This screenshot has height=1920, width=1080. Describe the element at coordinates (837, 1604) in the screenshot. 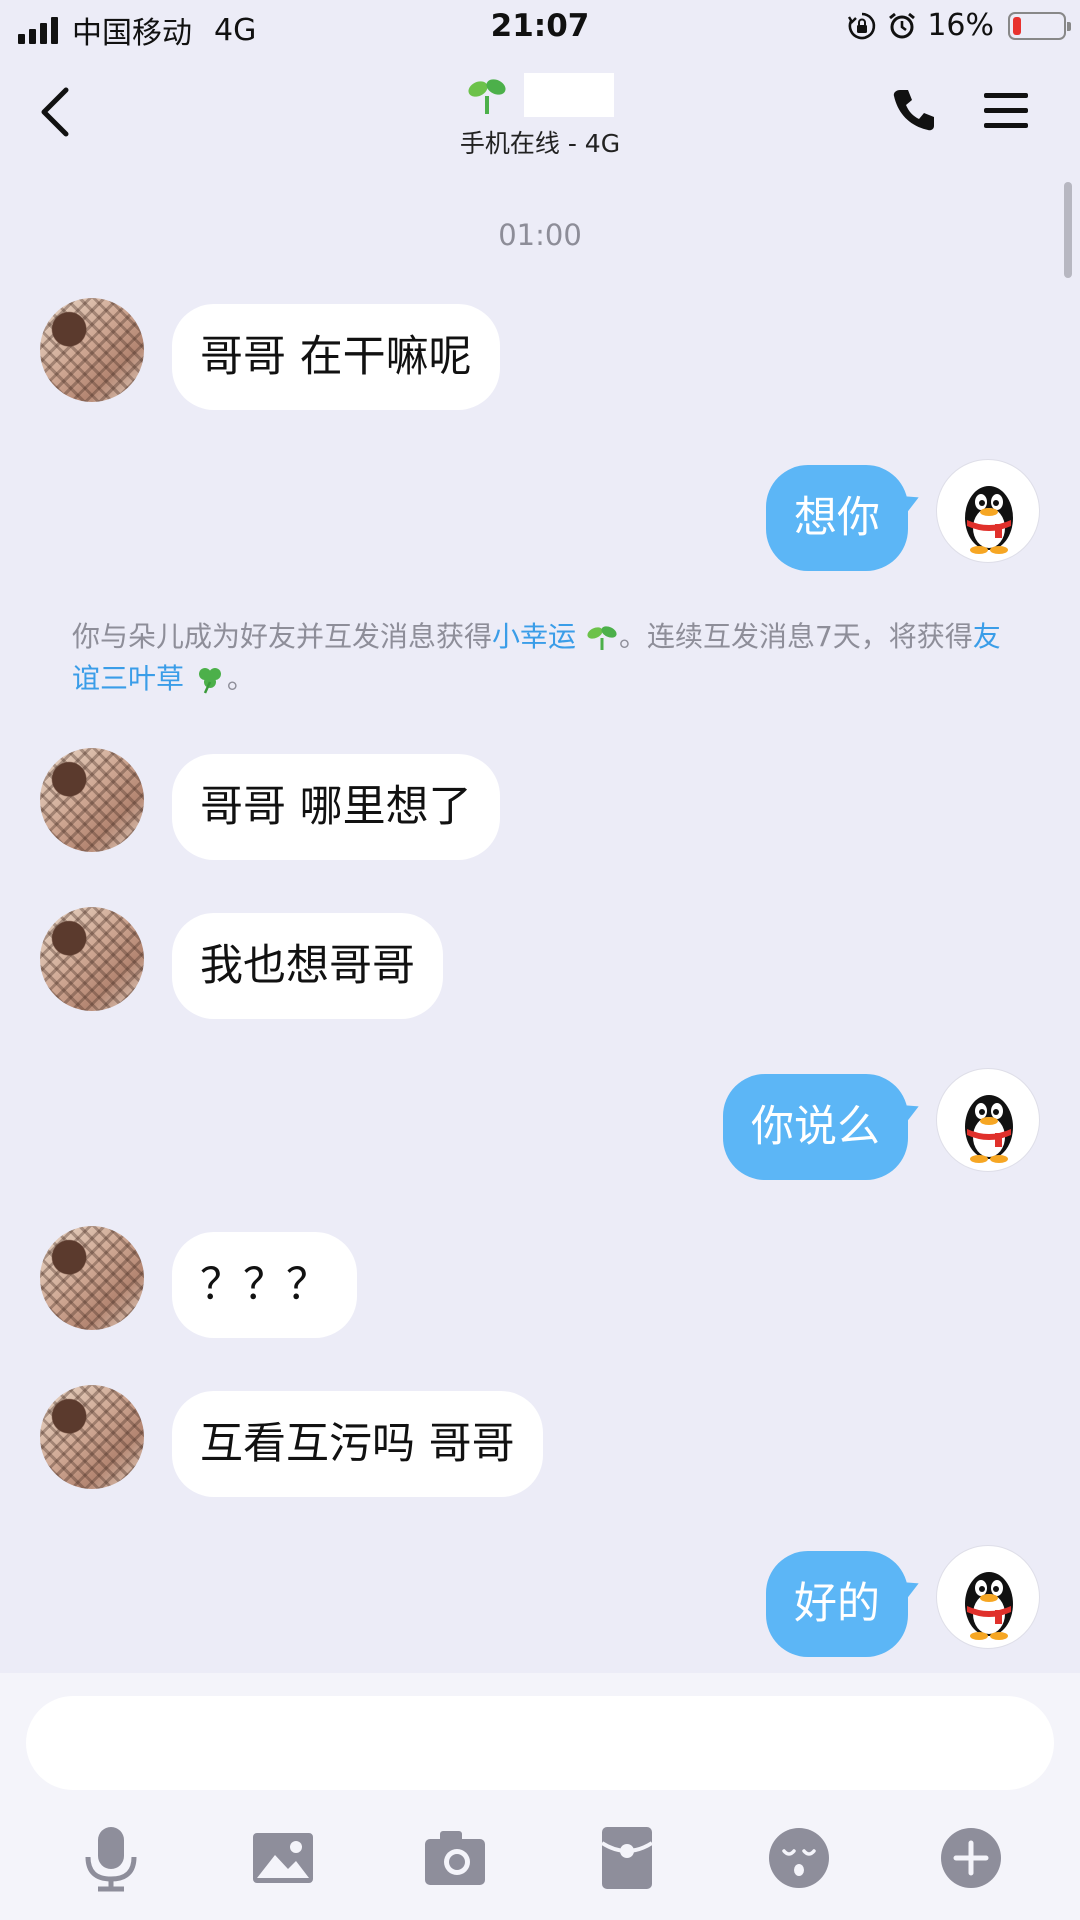

I see `message-bubble-outgoing: 好的` at that location.